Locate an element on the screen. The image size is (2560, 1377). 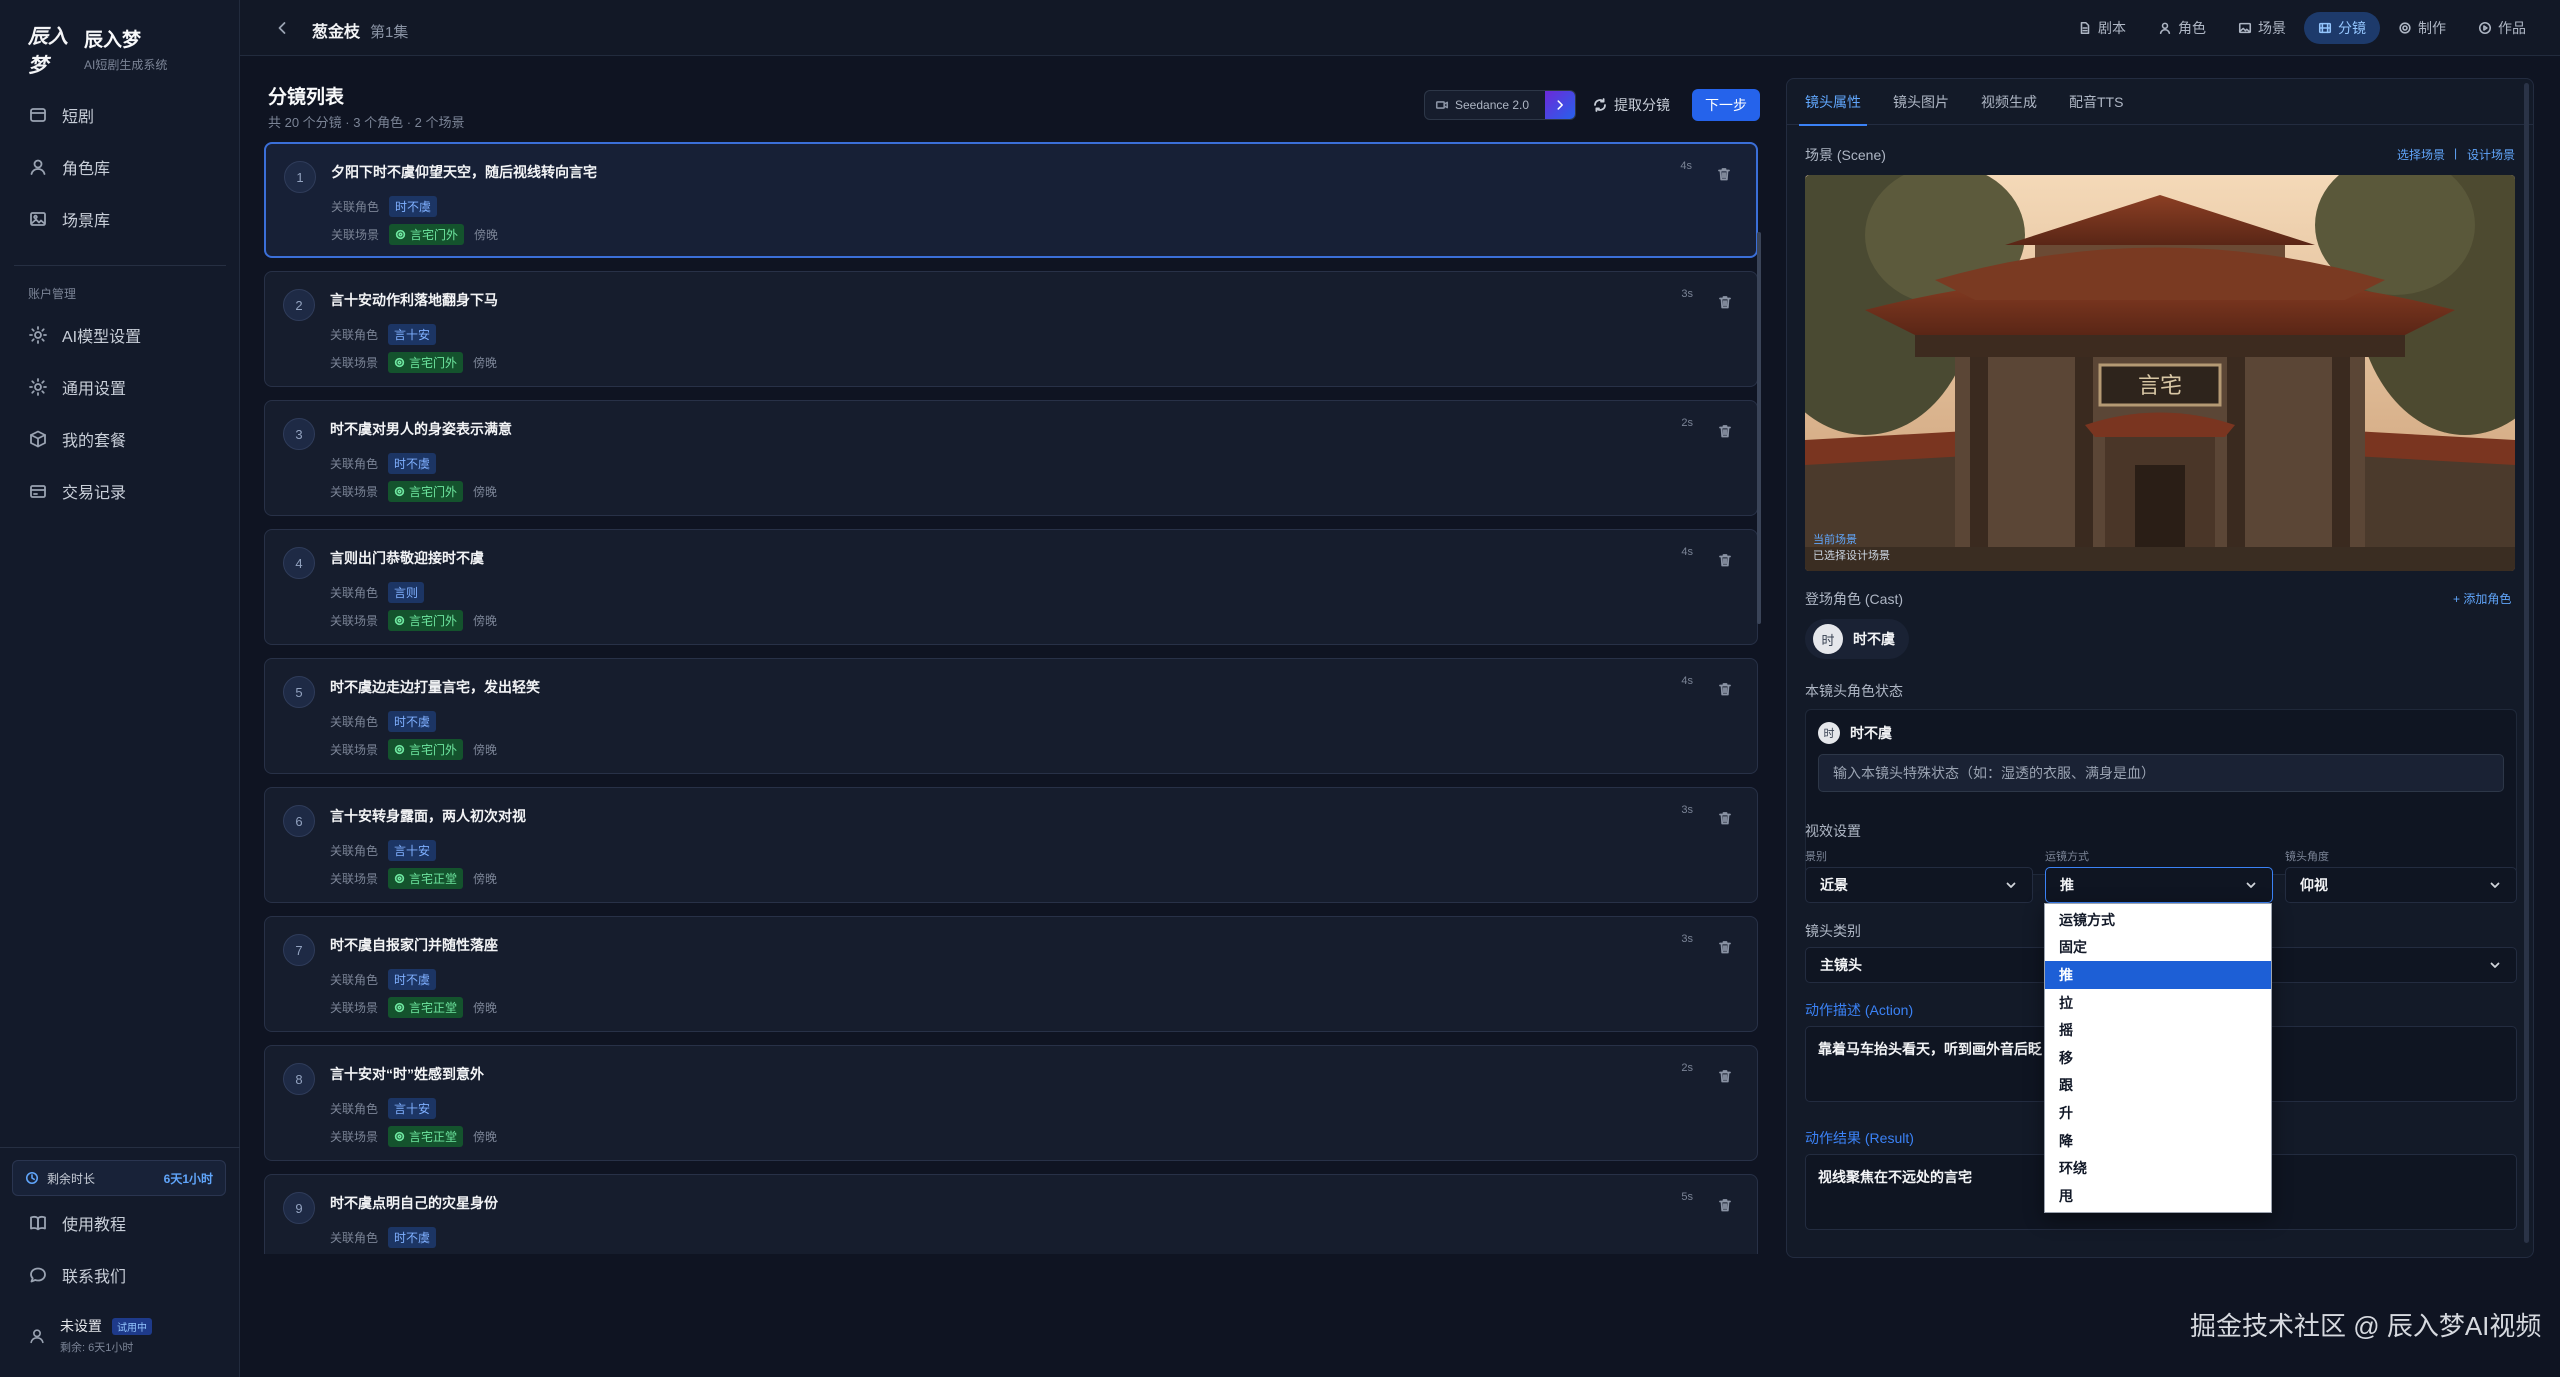
shot-size-select: 近景 is located at coordinates (1919, 885).